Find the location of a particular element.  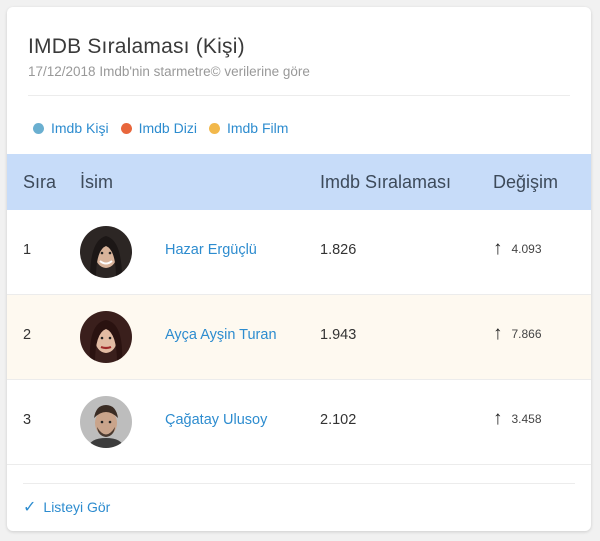

person-name-link: Hazar Ergüçlü is located at coordinates (211, 250).